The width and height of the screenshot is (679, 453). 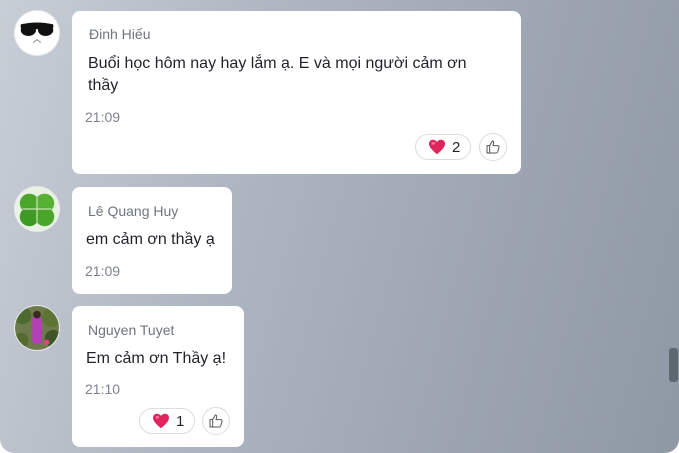 What do you see at coordinates (156, 358) in the screenshot?
I see `message-text: Em cảm ơn Thầy ạ!` at bounding box center [156, 358].